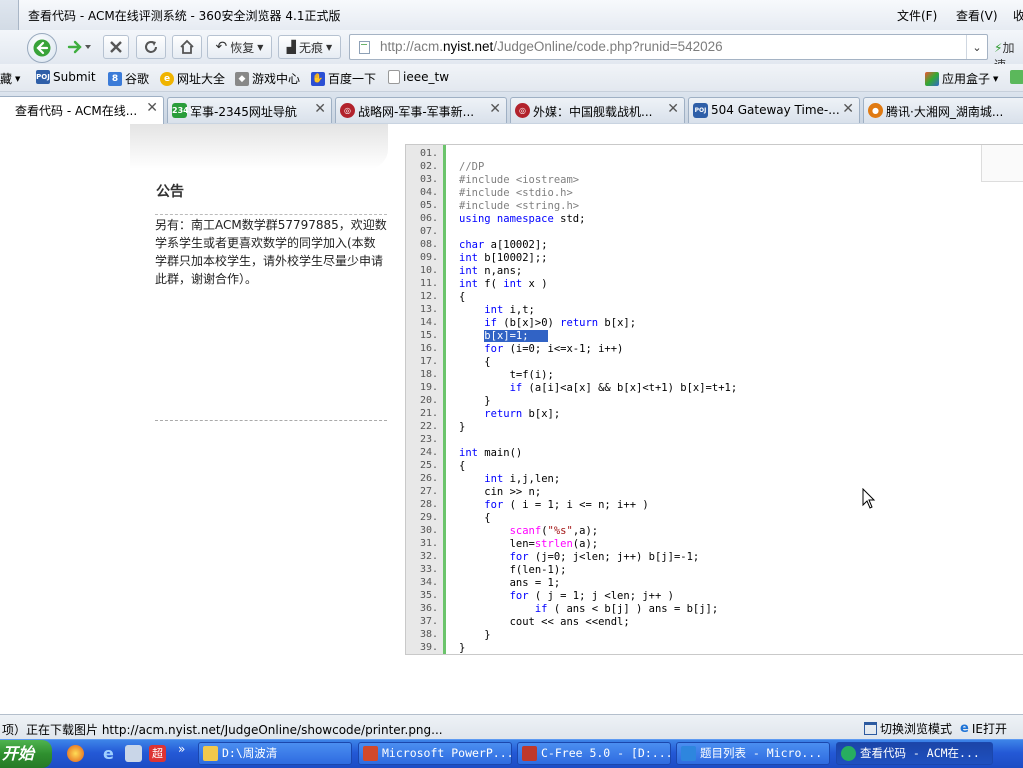  I want to click on quicklaunch-more-chevron: », so click(181, 749).